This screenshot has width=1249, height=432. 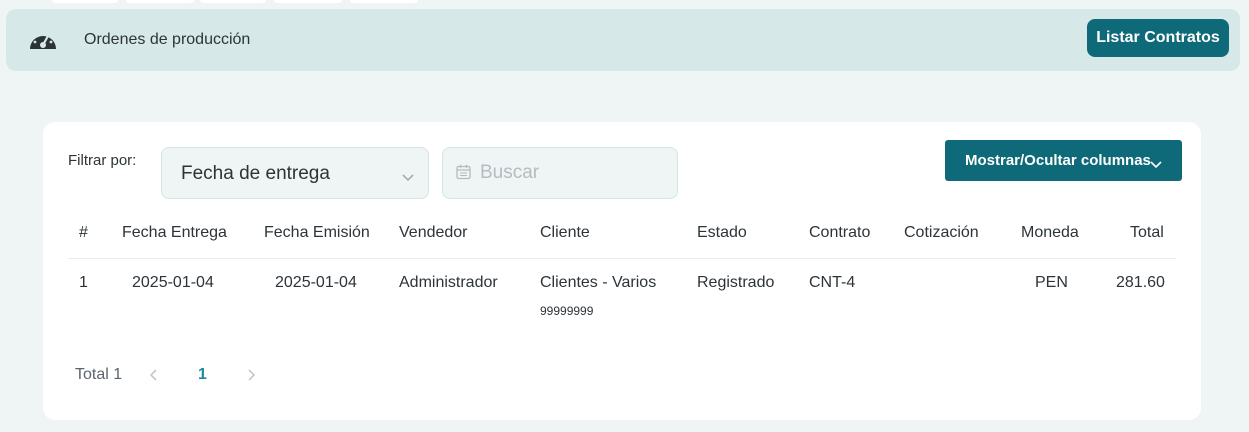 What do you see at coordinates (839, 233) in the screenshot?
I see `column-header-contrato: Contrato` at bounding box center [839, 233].